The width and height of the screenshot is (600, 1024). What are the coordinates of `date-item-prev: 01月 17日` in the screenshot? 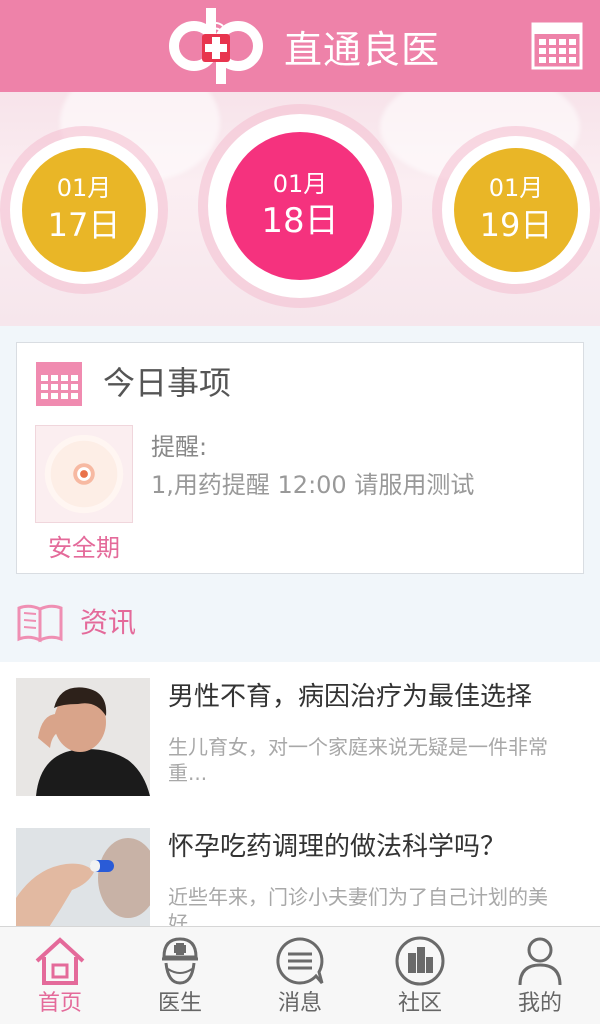 It's located at (84, 210).